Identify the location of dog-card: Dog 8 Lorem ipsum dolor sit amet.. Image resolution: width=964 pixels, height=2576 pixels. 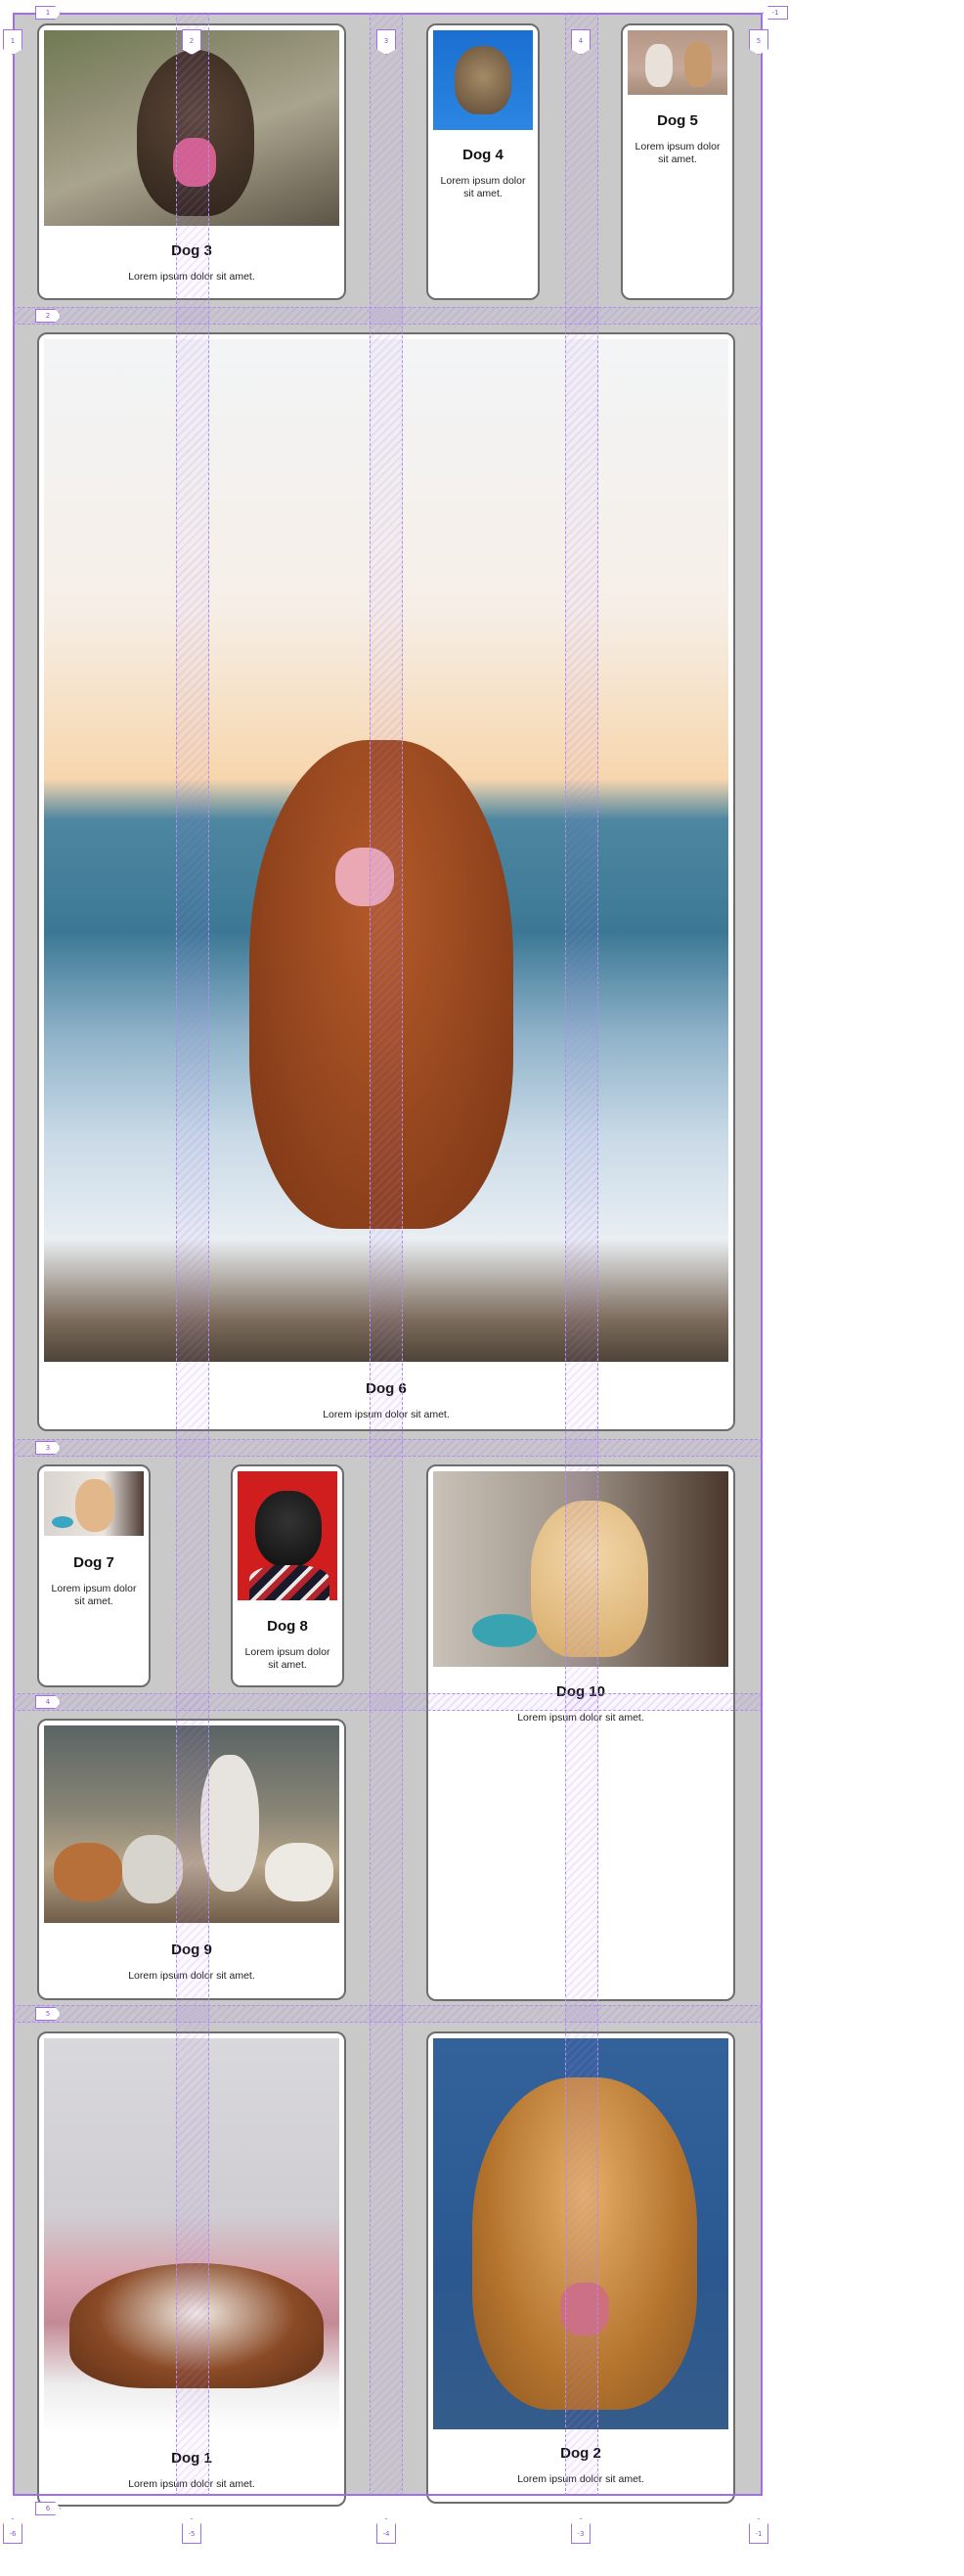
(287, 1575).